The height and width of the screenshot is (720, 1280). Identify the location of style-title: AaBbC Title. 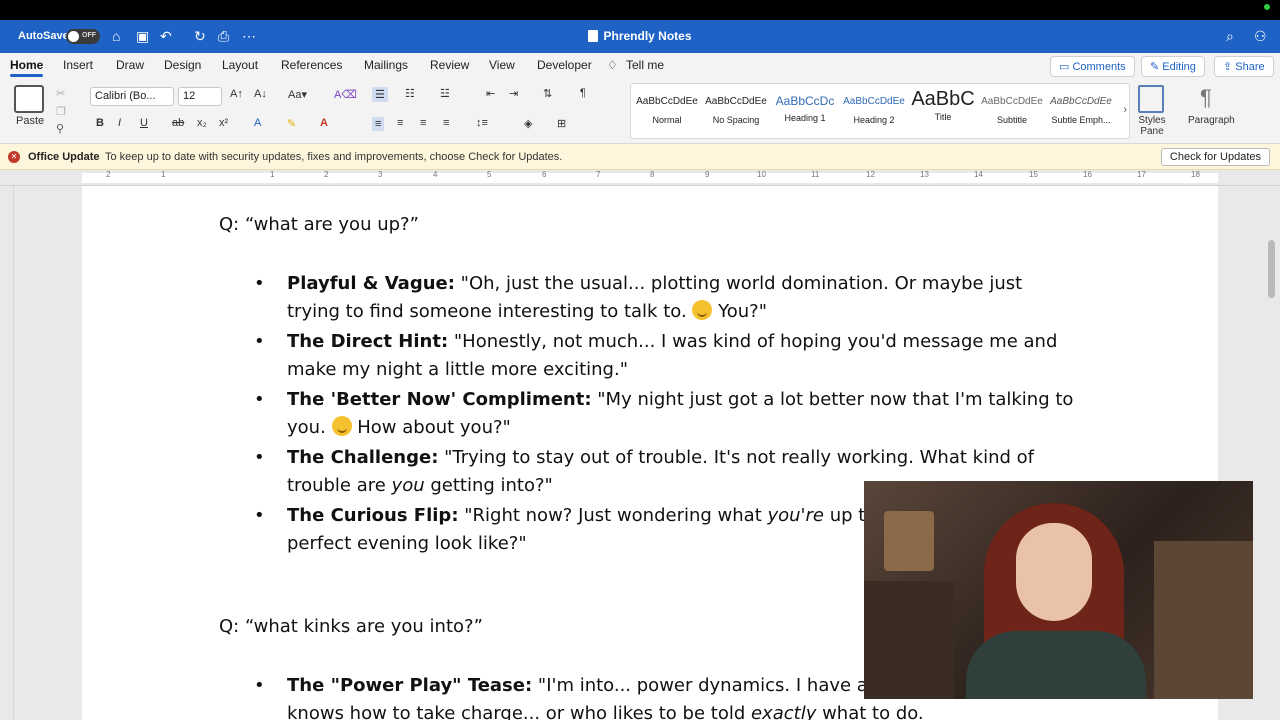
(943, 112).